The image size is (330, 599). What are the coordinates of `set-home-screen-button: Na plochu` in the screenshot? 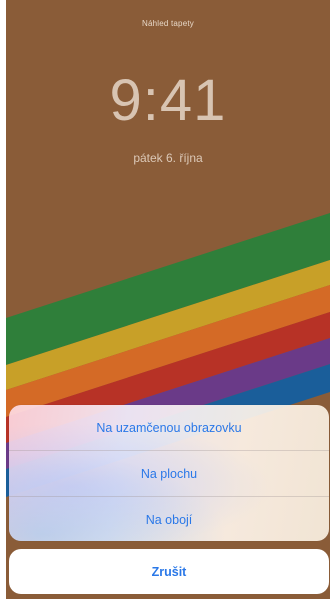 It's located at (169, 474).